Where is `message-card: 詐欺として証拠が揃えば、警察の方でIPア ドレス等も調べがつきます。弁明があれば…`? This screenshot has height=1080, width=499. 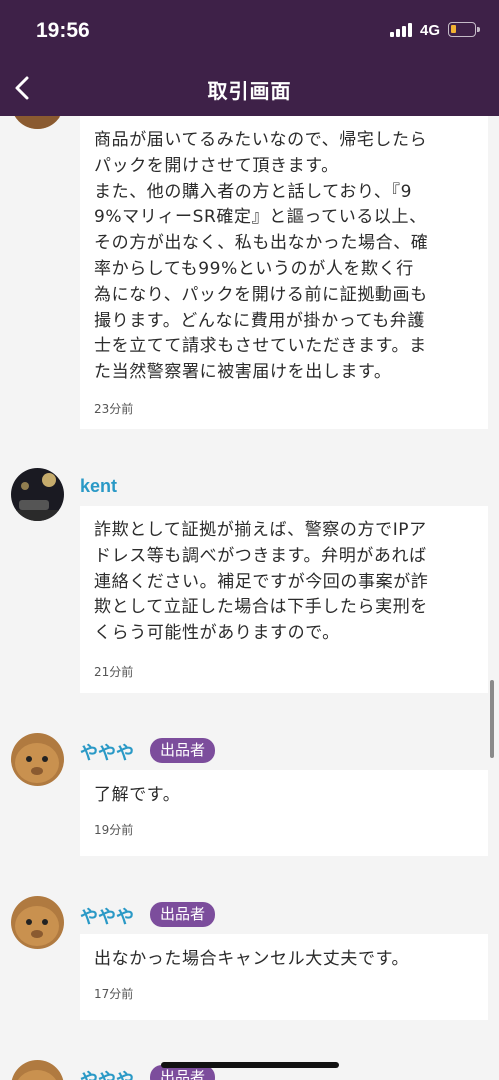
message-card: 詐欺として証拠が揃えば、警察の方でIPア ドレス等も調べがつきます。弁明があれば… is located at coordinates (284, 599).